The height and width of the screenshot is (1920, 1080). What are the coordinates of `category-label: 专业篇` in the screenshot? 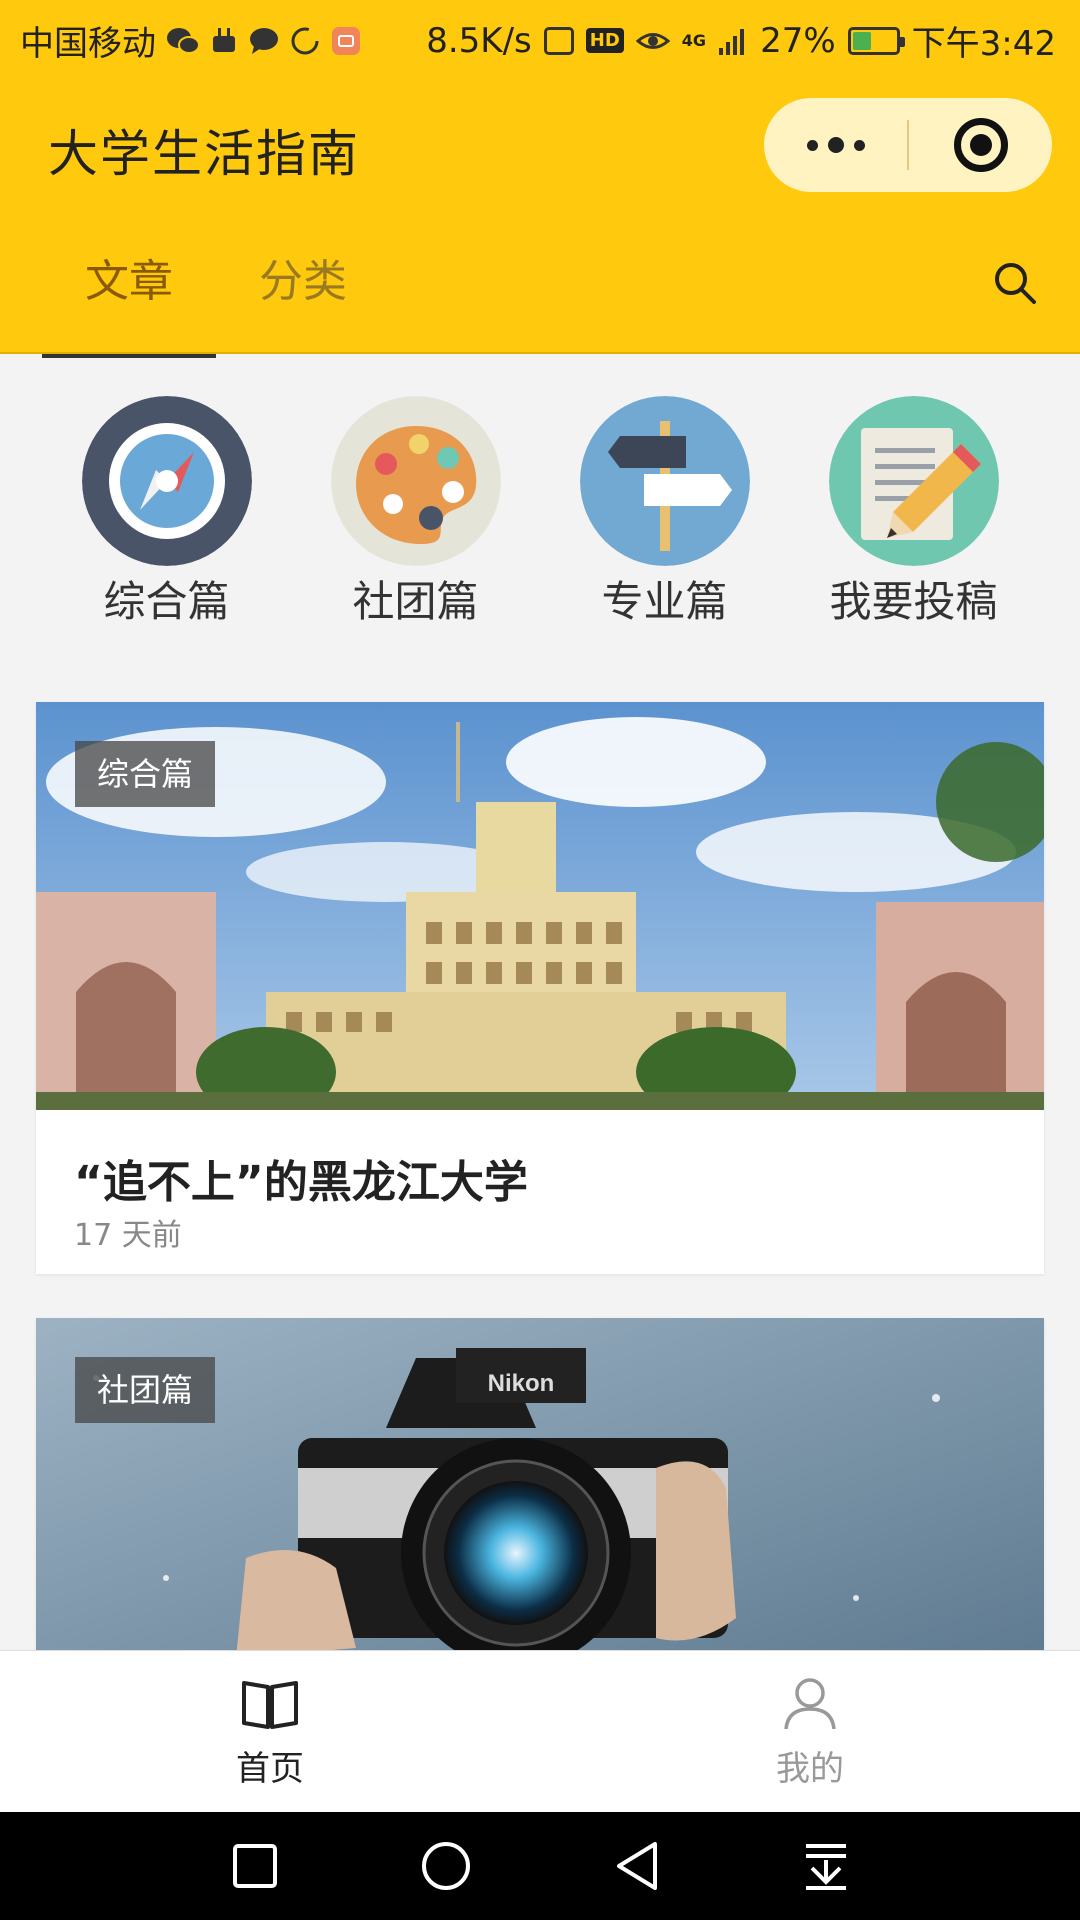 It's located at (664, 601).